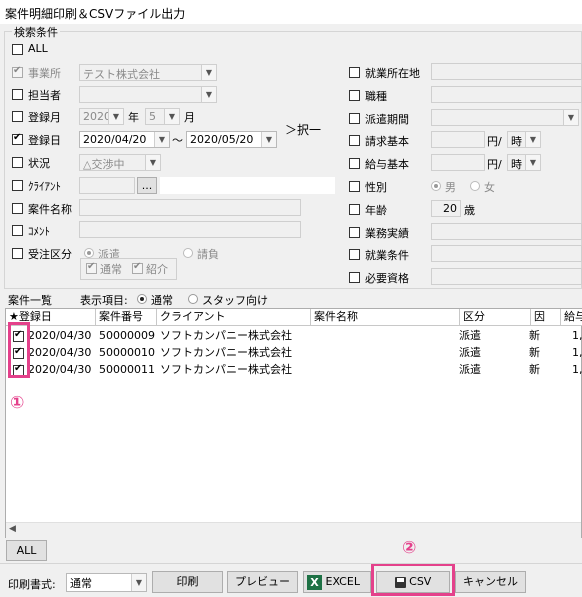  I want to click on column-header-pay: 給与, so click(571, 317).